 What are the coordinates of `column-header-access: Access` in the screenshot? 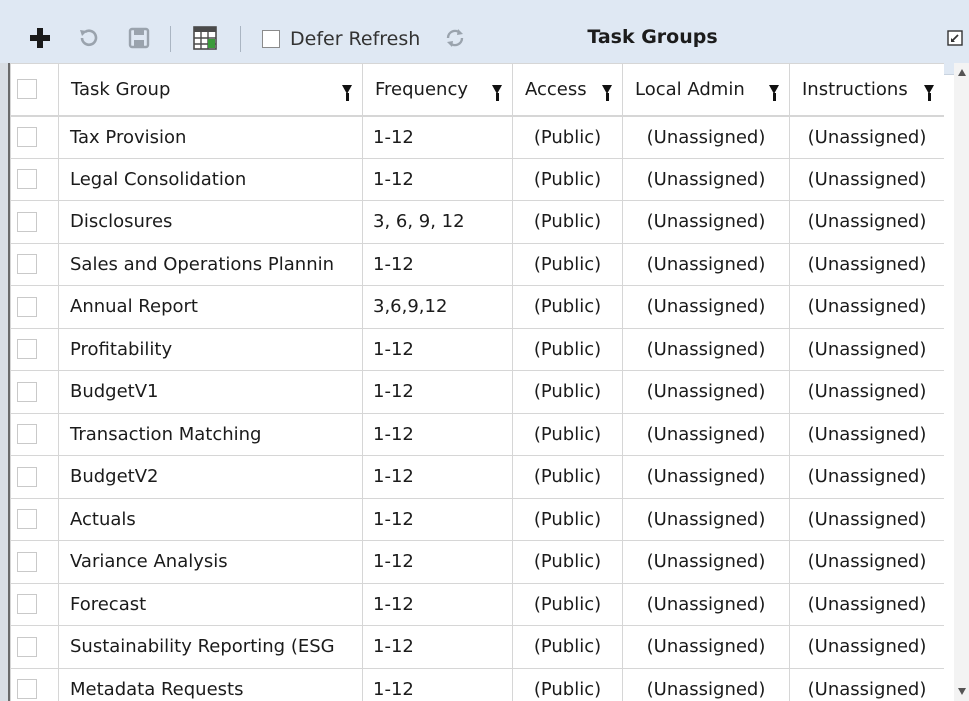 It's located at (567, 90).